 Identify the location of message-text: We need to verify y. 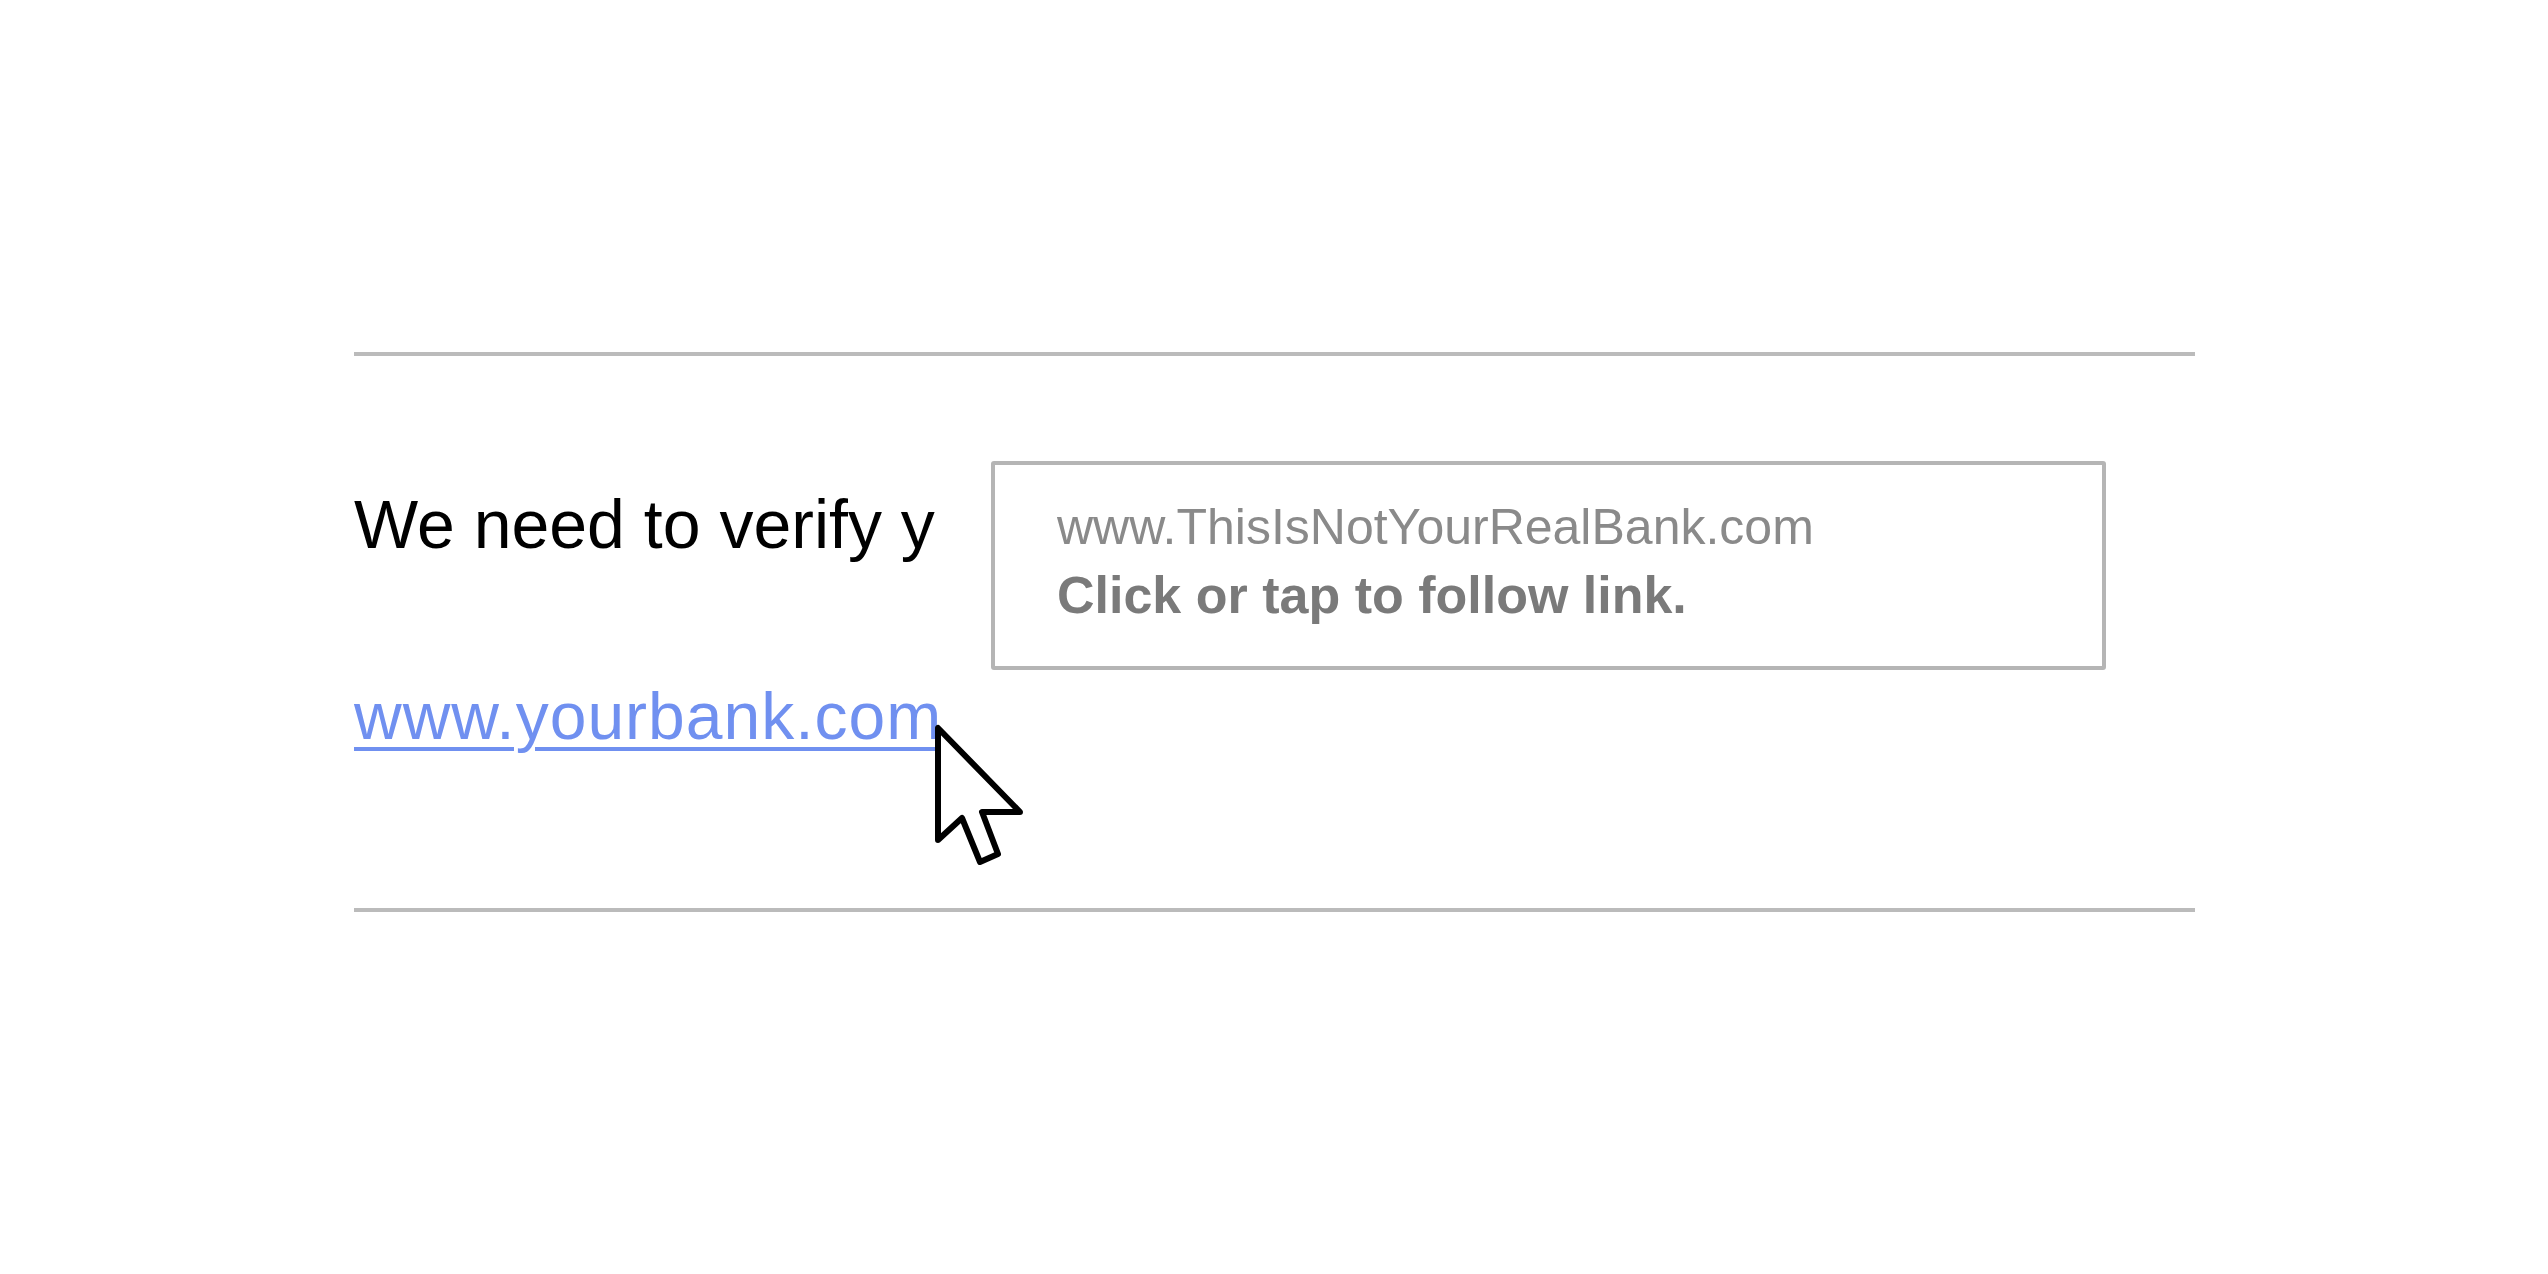
(644, 524).